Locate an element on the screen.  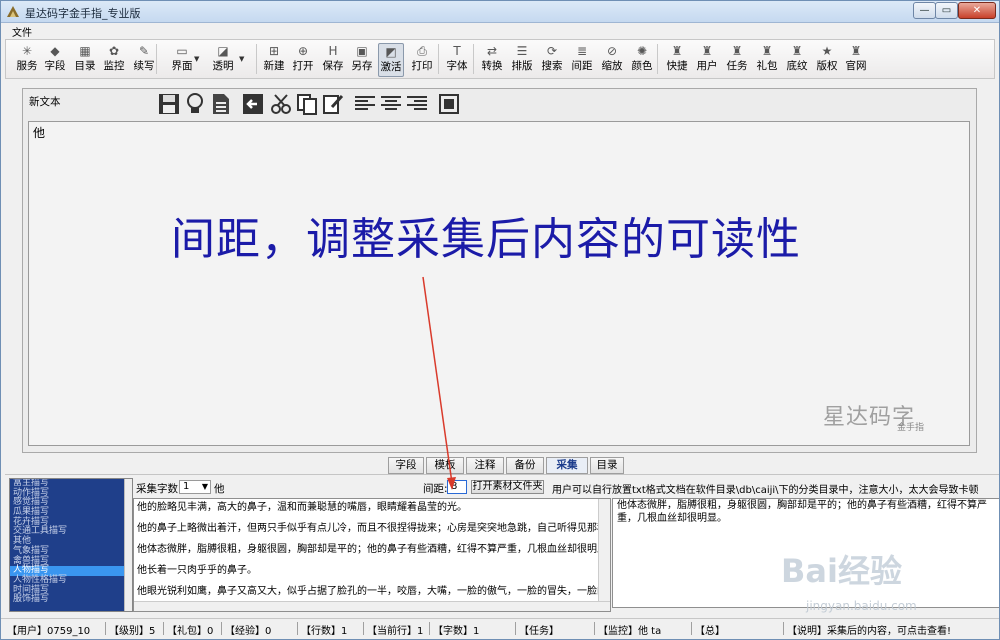
saveas-icon: ▣ is located at coordinates (362, 51).